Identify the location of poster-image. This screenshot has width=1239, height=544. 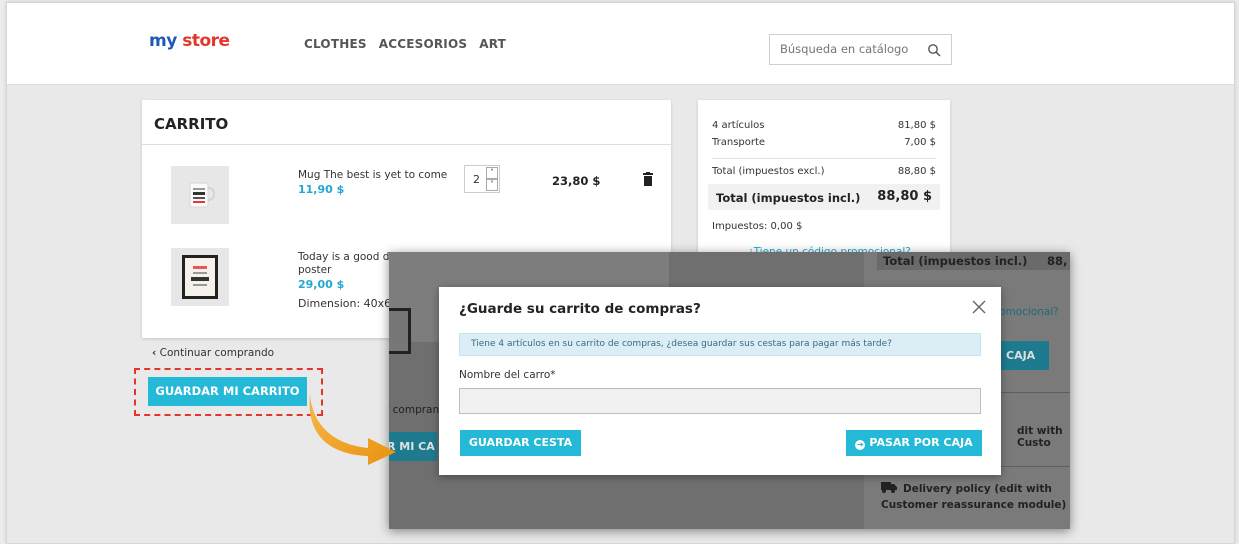
(200, 277).